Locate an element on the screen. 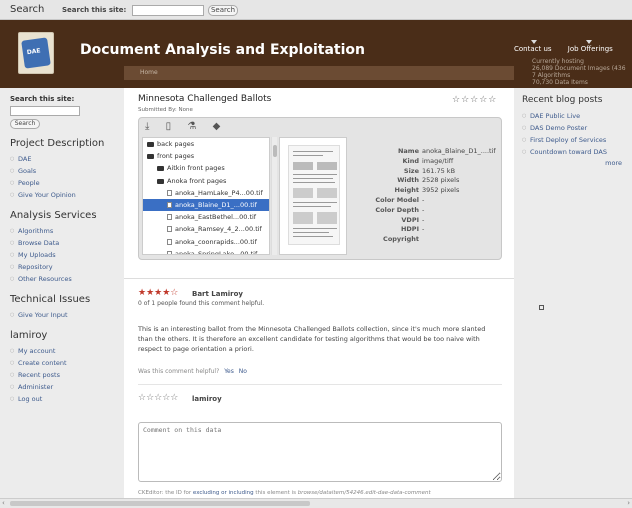 The image size is (632, 508). tree-file: anoka_EastBethel...00.tif is located at coordinates (206, 217).